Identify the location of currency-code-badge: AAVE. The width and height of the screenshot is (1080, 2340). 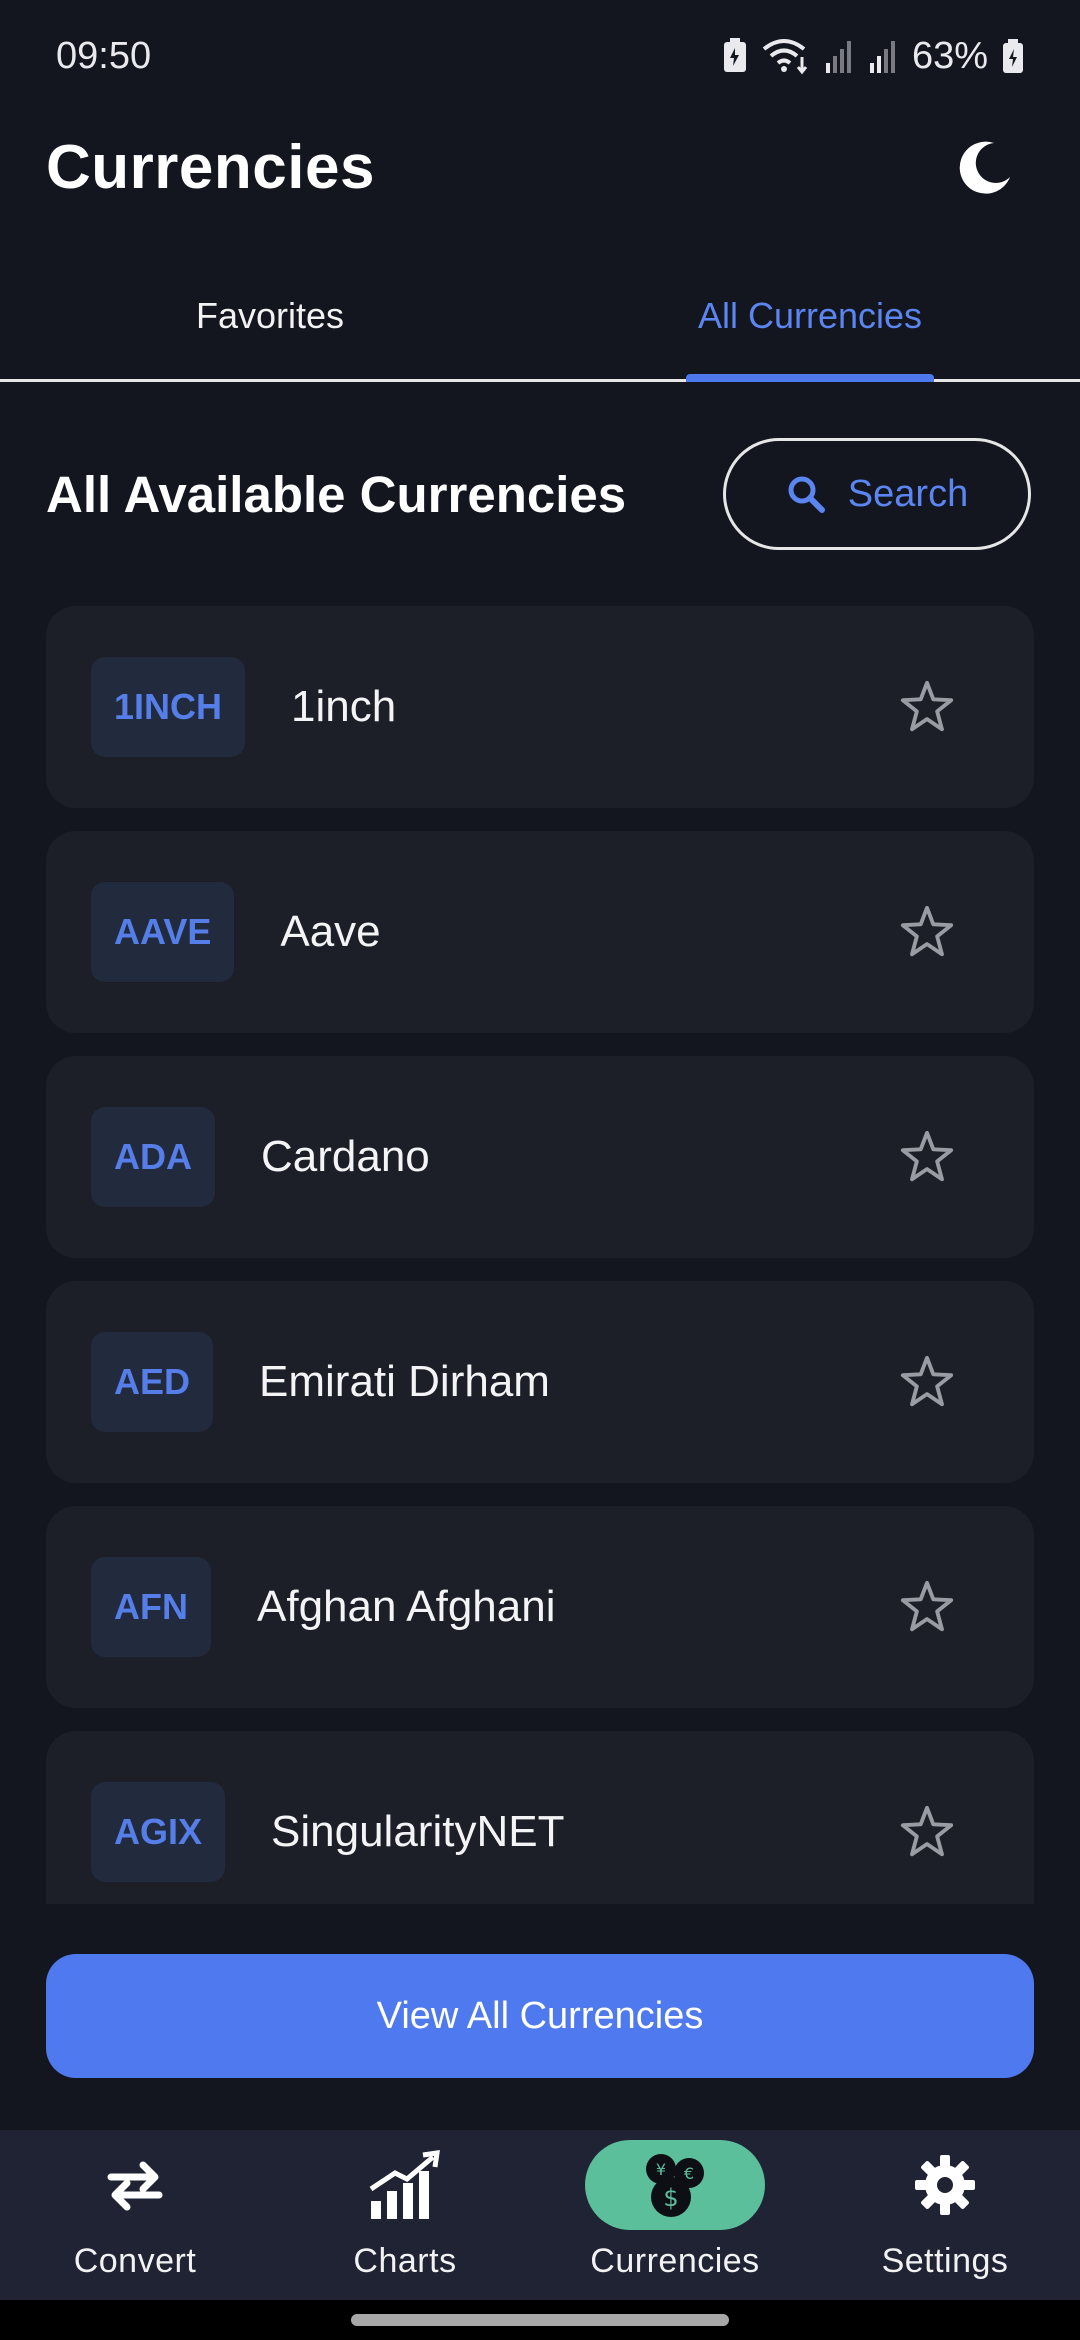
(163, 932).